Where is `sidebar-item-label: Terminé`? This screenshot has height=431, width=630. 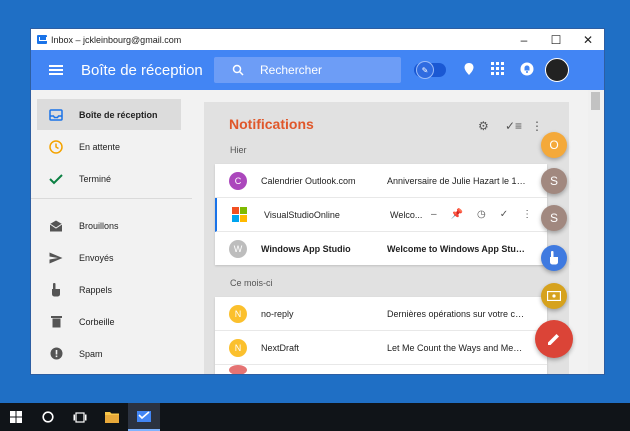 sidebar-item-label: Terminé is located at coordinates (95, 178).